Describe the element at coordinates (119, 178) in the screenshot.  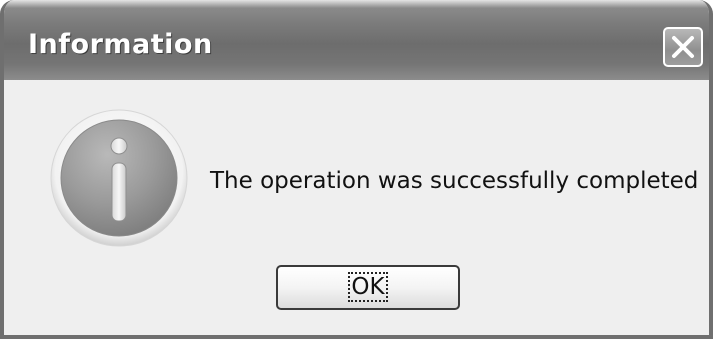
I see `information-icon` at that location.